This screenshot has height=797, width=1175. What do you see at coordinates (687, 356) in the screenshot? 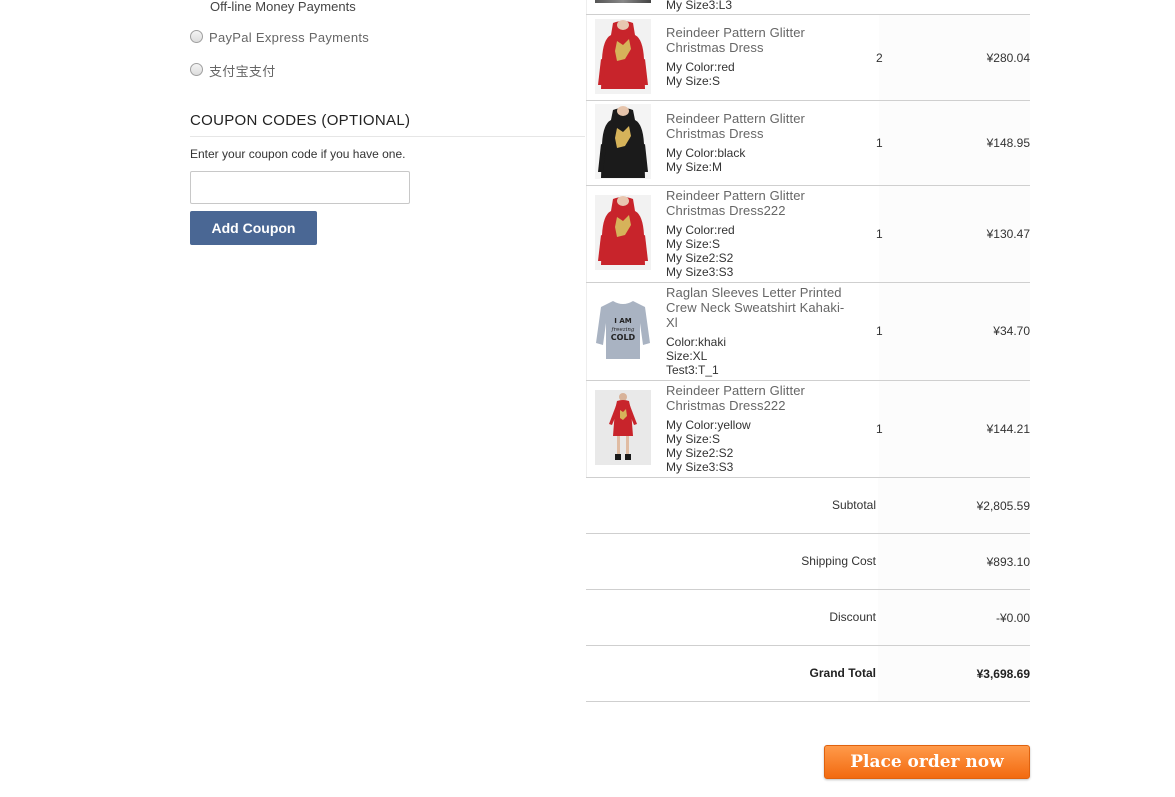
I see `item-attribute: Size:XL` at bounding box center [687, 356].